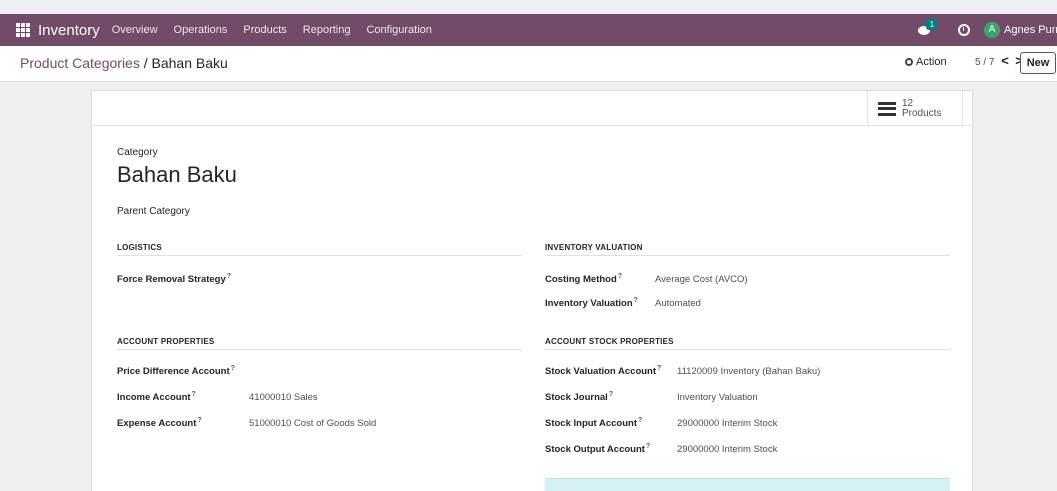 This screenshot has width=1057, height=491. I want to click on income-account-field: 41000010 Sales, so click(283, 397).